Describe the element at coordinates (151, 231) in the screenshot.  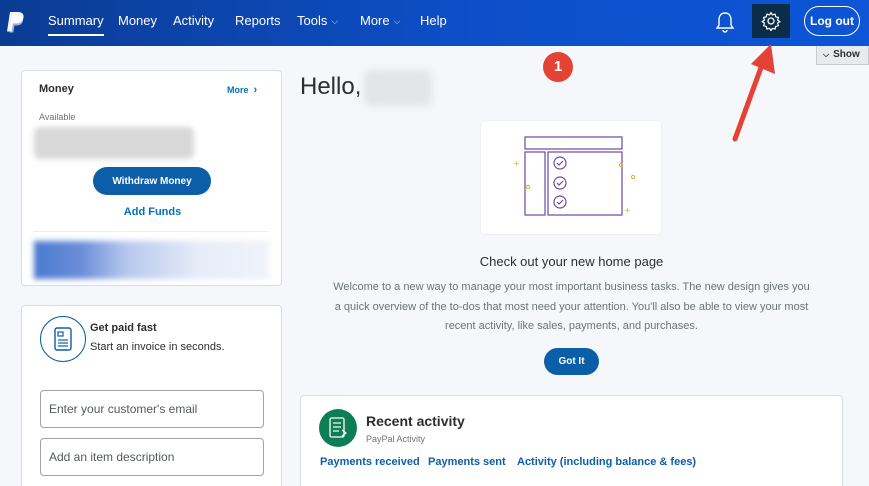
I see `divider` at that location.